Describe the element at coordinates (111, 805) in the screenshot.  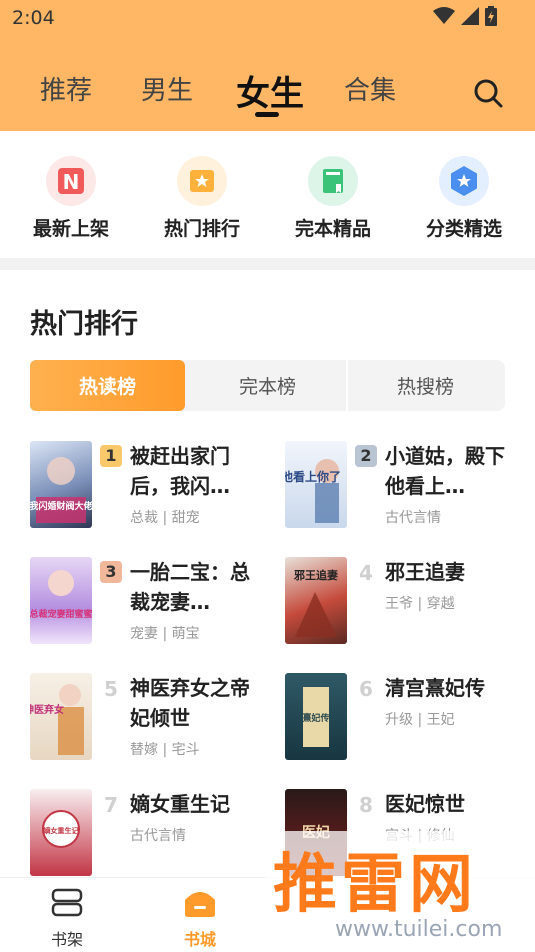
I see `rank-number: 7` at that location.